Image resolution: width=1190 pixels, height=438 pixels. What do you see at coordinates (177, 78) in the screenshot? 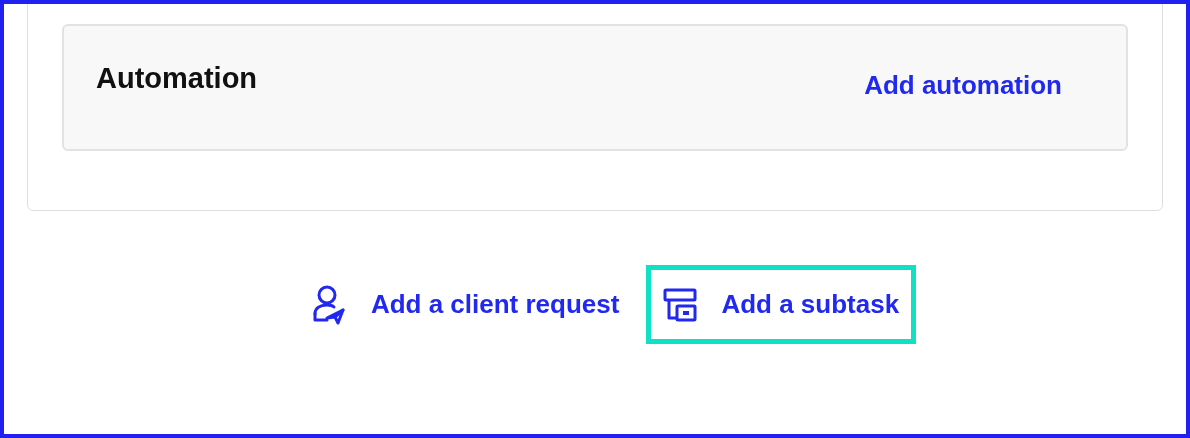
I see `section-title: Automation` at bounding box center [177, 78].